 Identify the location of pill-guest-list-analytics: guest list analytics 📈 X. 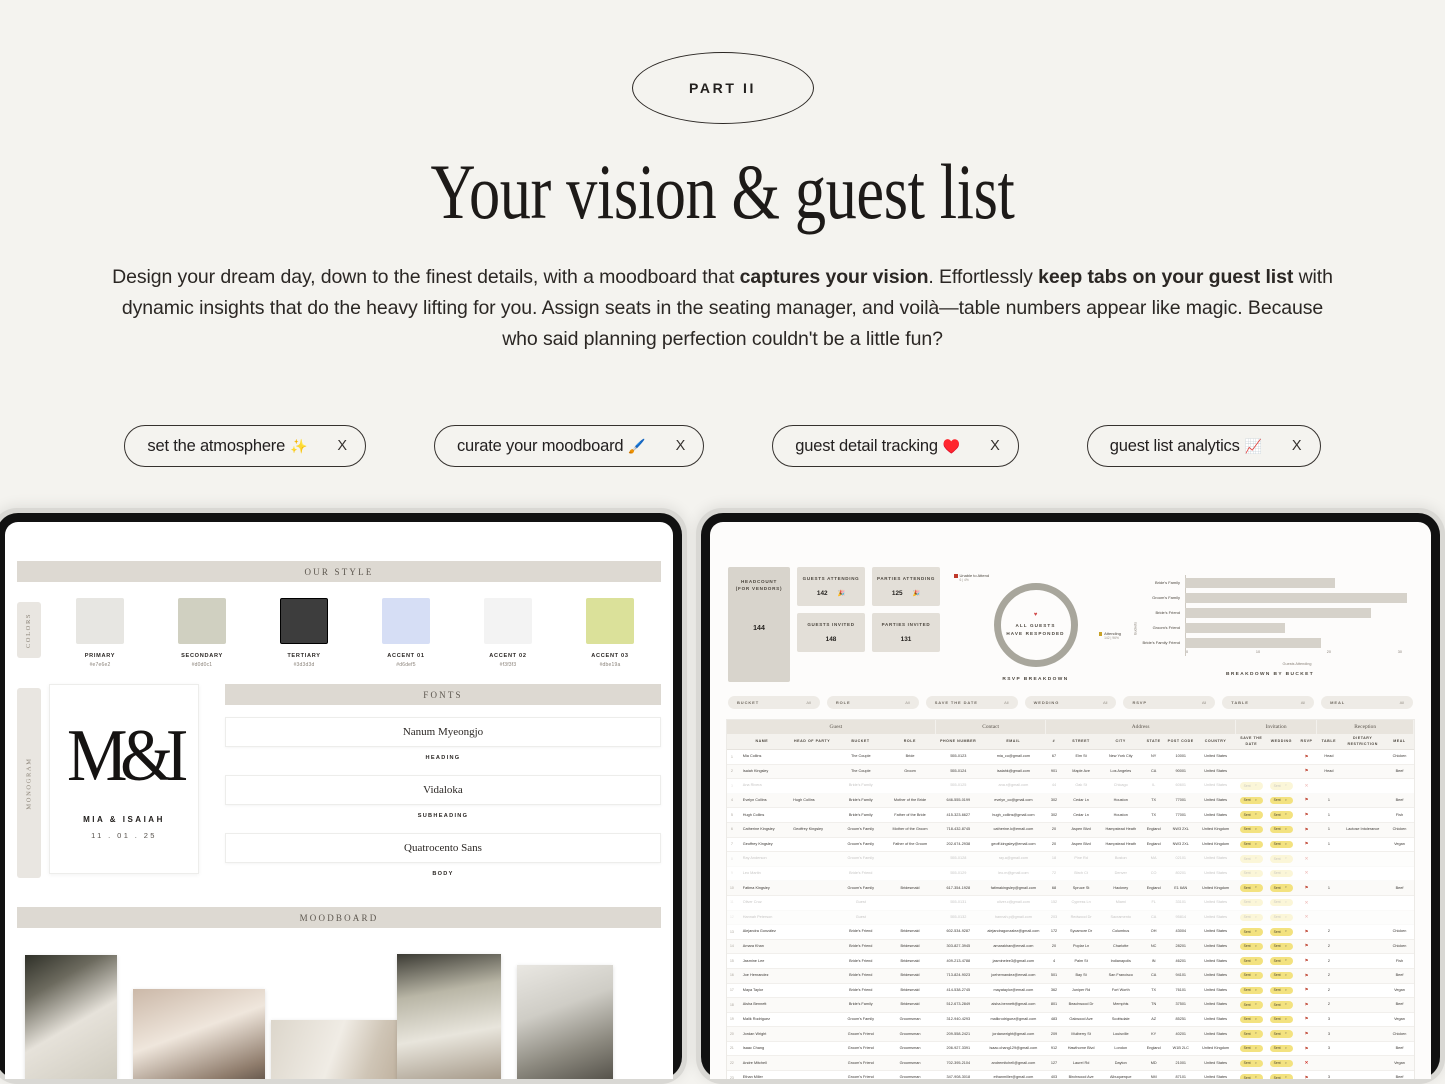
(1203, 446).